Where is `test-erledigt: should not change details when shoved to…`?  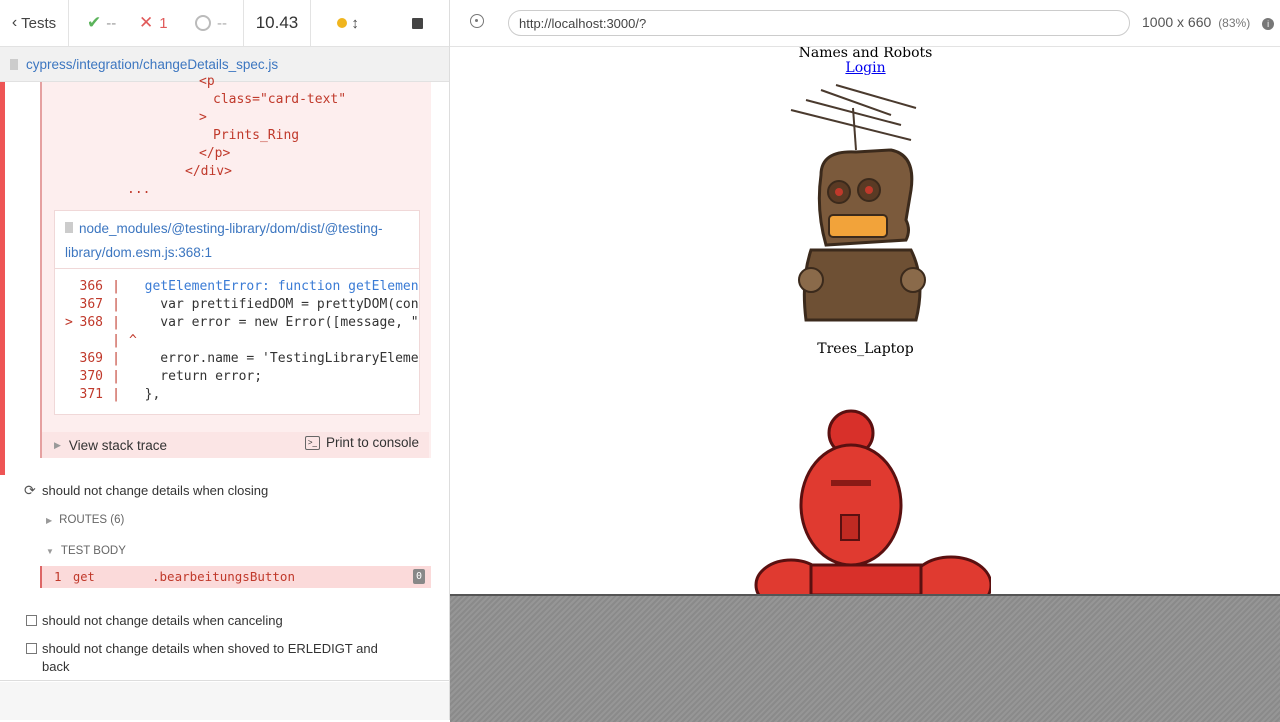
test-erledigt: should not change details when shoved to… is located at coordinates (226, 660).